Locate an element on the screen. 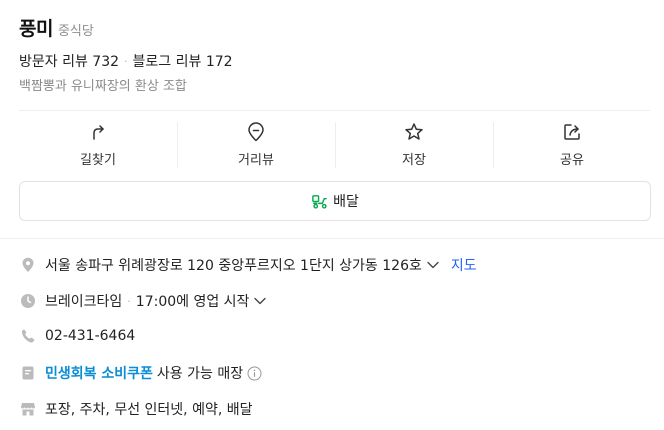 The width and height of the screenshot is (664, 430). delivery-button: 배달 is located at coordinates (335, 201).